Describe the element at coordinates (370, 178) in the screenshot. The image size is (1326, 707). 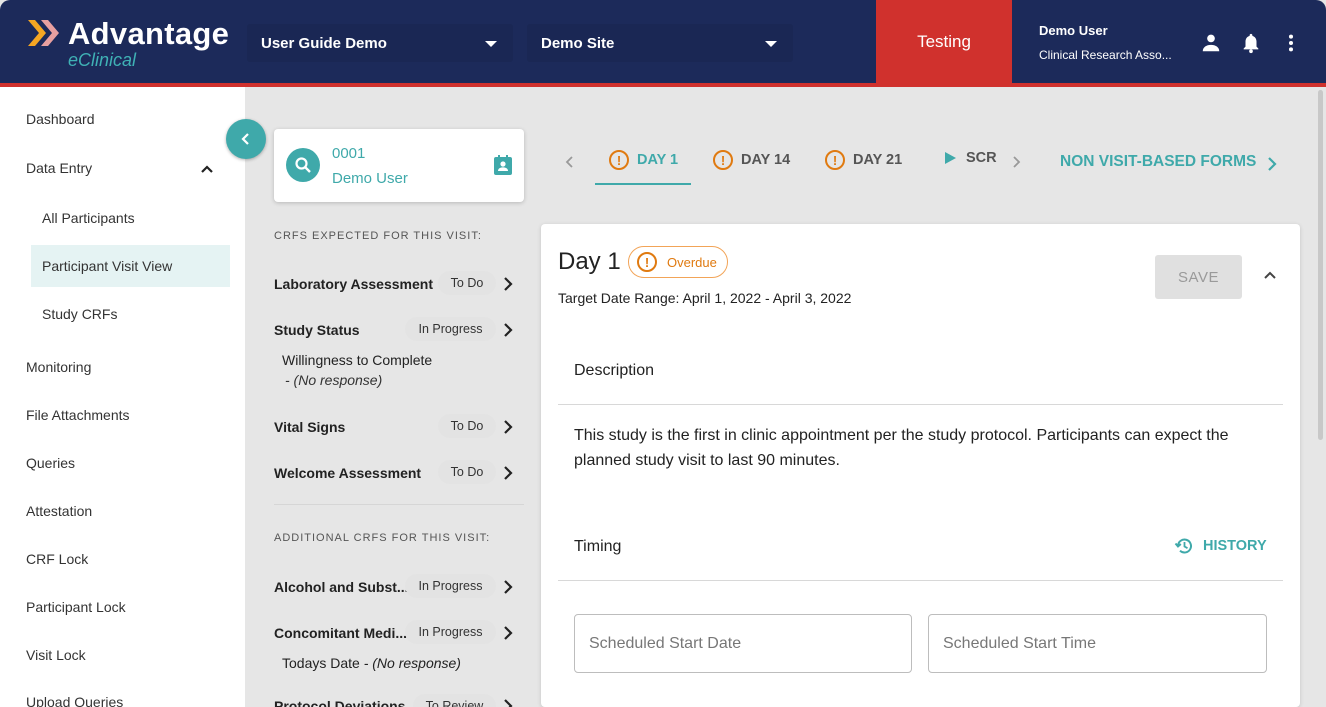
I see `participant-name: Demo User` at that location.